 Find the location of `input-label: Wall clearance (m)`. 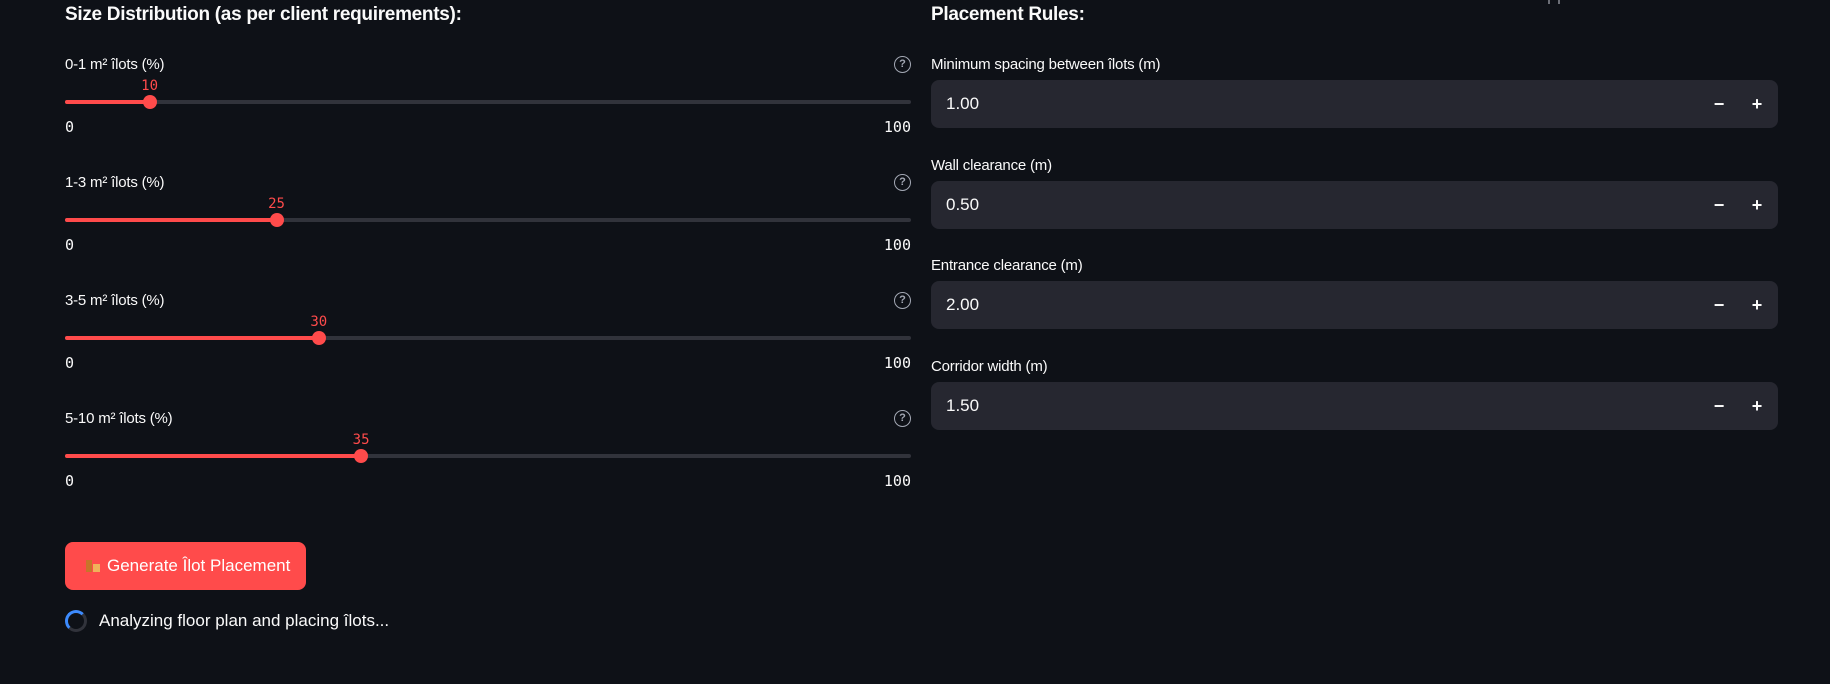

input-label: Wall clearance (m) is located at coordinates (991, 165).